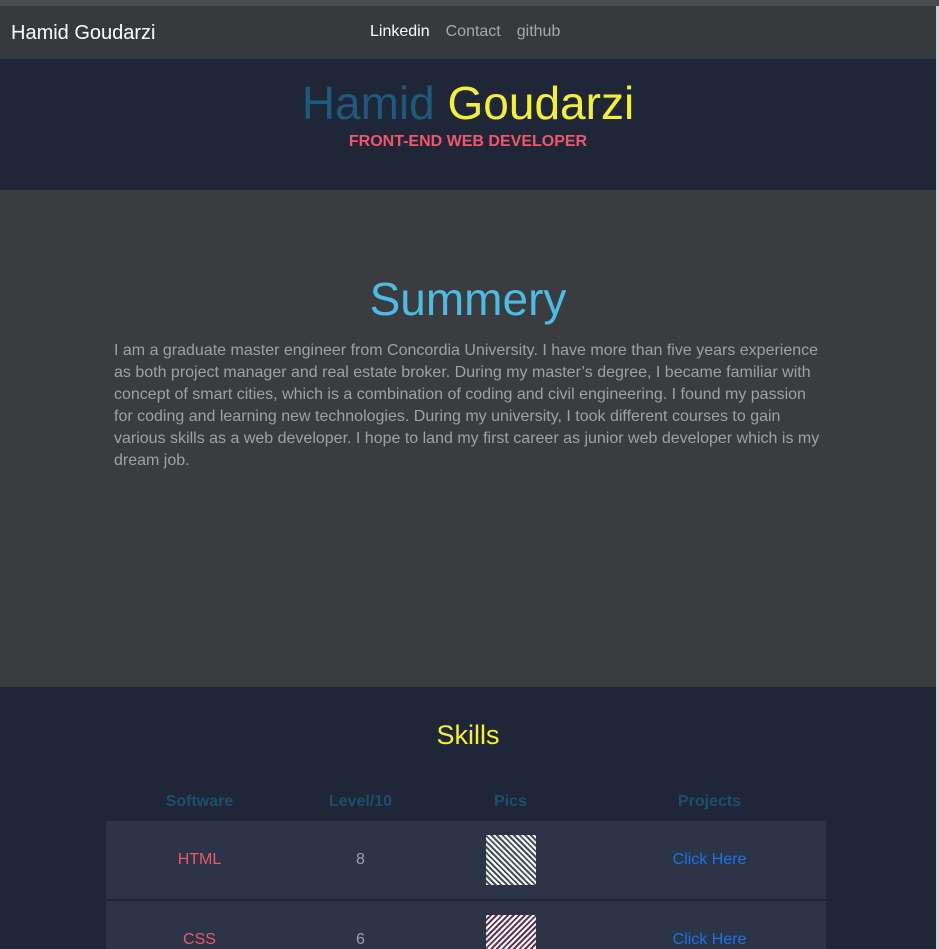  Describe the element at coordinates (83, 33) in the screenshot. I see `navbar-brand: Hamid Goudarzi` at that location.